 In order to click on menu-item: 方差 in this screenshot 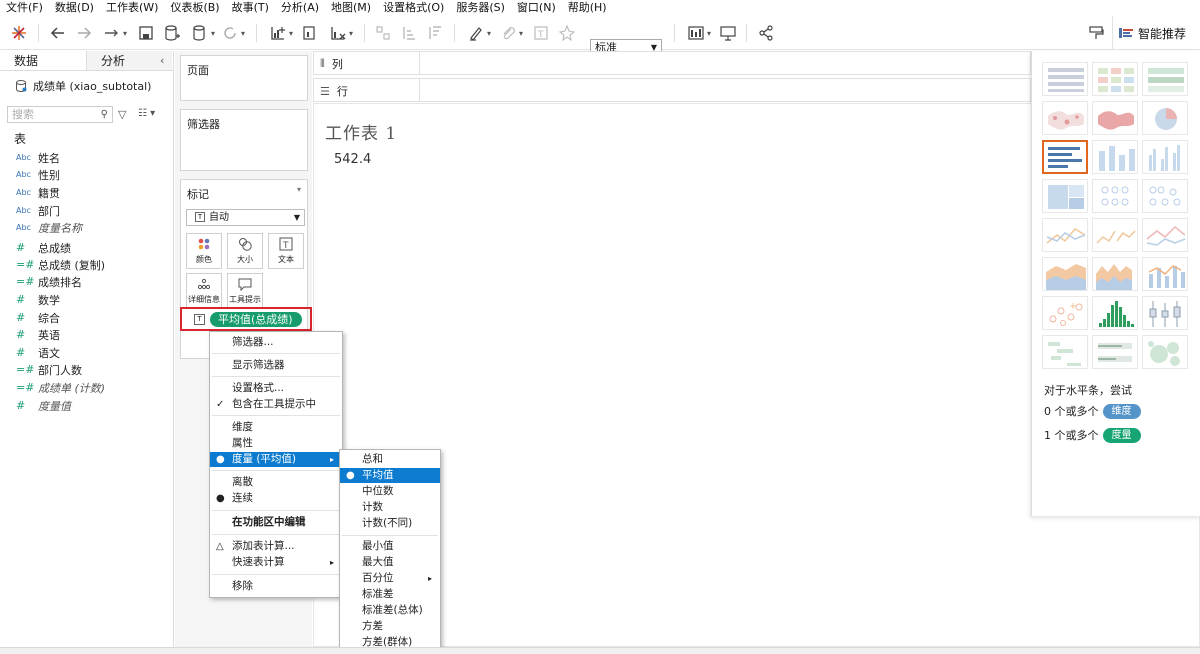, I will do `click(390, 626)`.